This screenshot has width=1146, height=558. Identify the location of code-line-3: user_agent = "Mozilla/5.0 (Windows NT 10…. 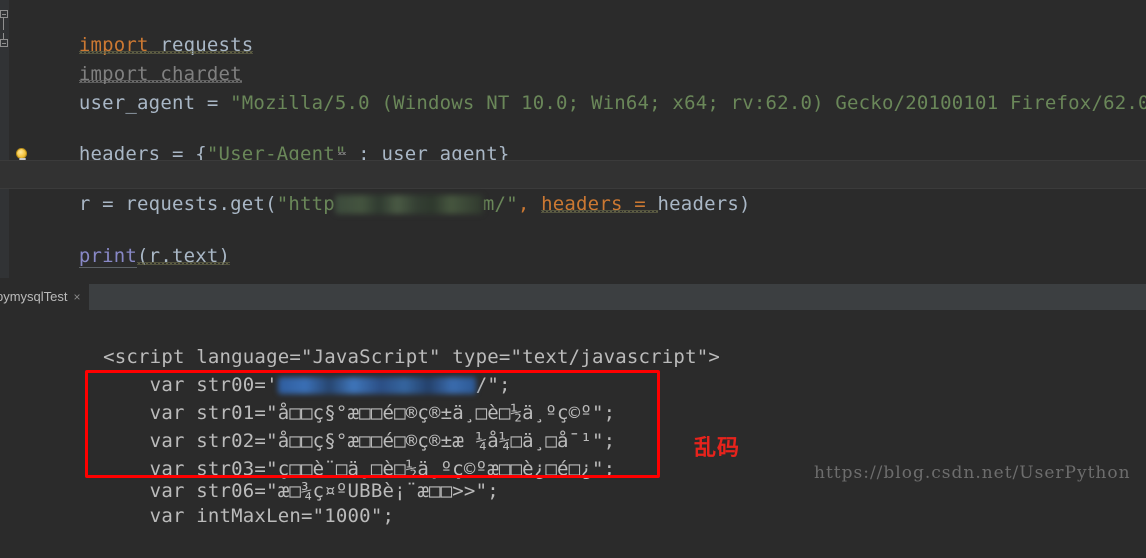
(573, 87).